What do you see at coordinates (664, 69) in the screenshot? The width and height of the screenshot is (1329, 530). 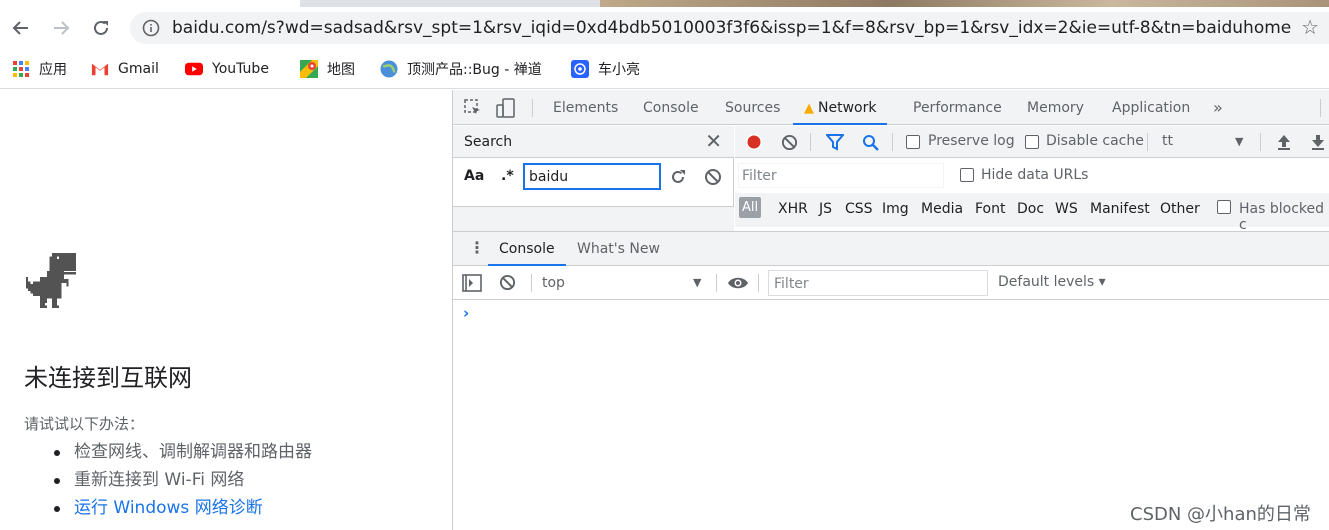 I see `bookmarks-bar: 应用 Gmail YouTube 地图 顶测产品::Bug - 禅道 车小亮` at bounding box center [664, 69].